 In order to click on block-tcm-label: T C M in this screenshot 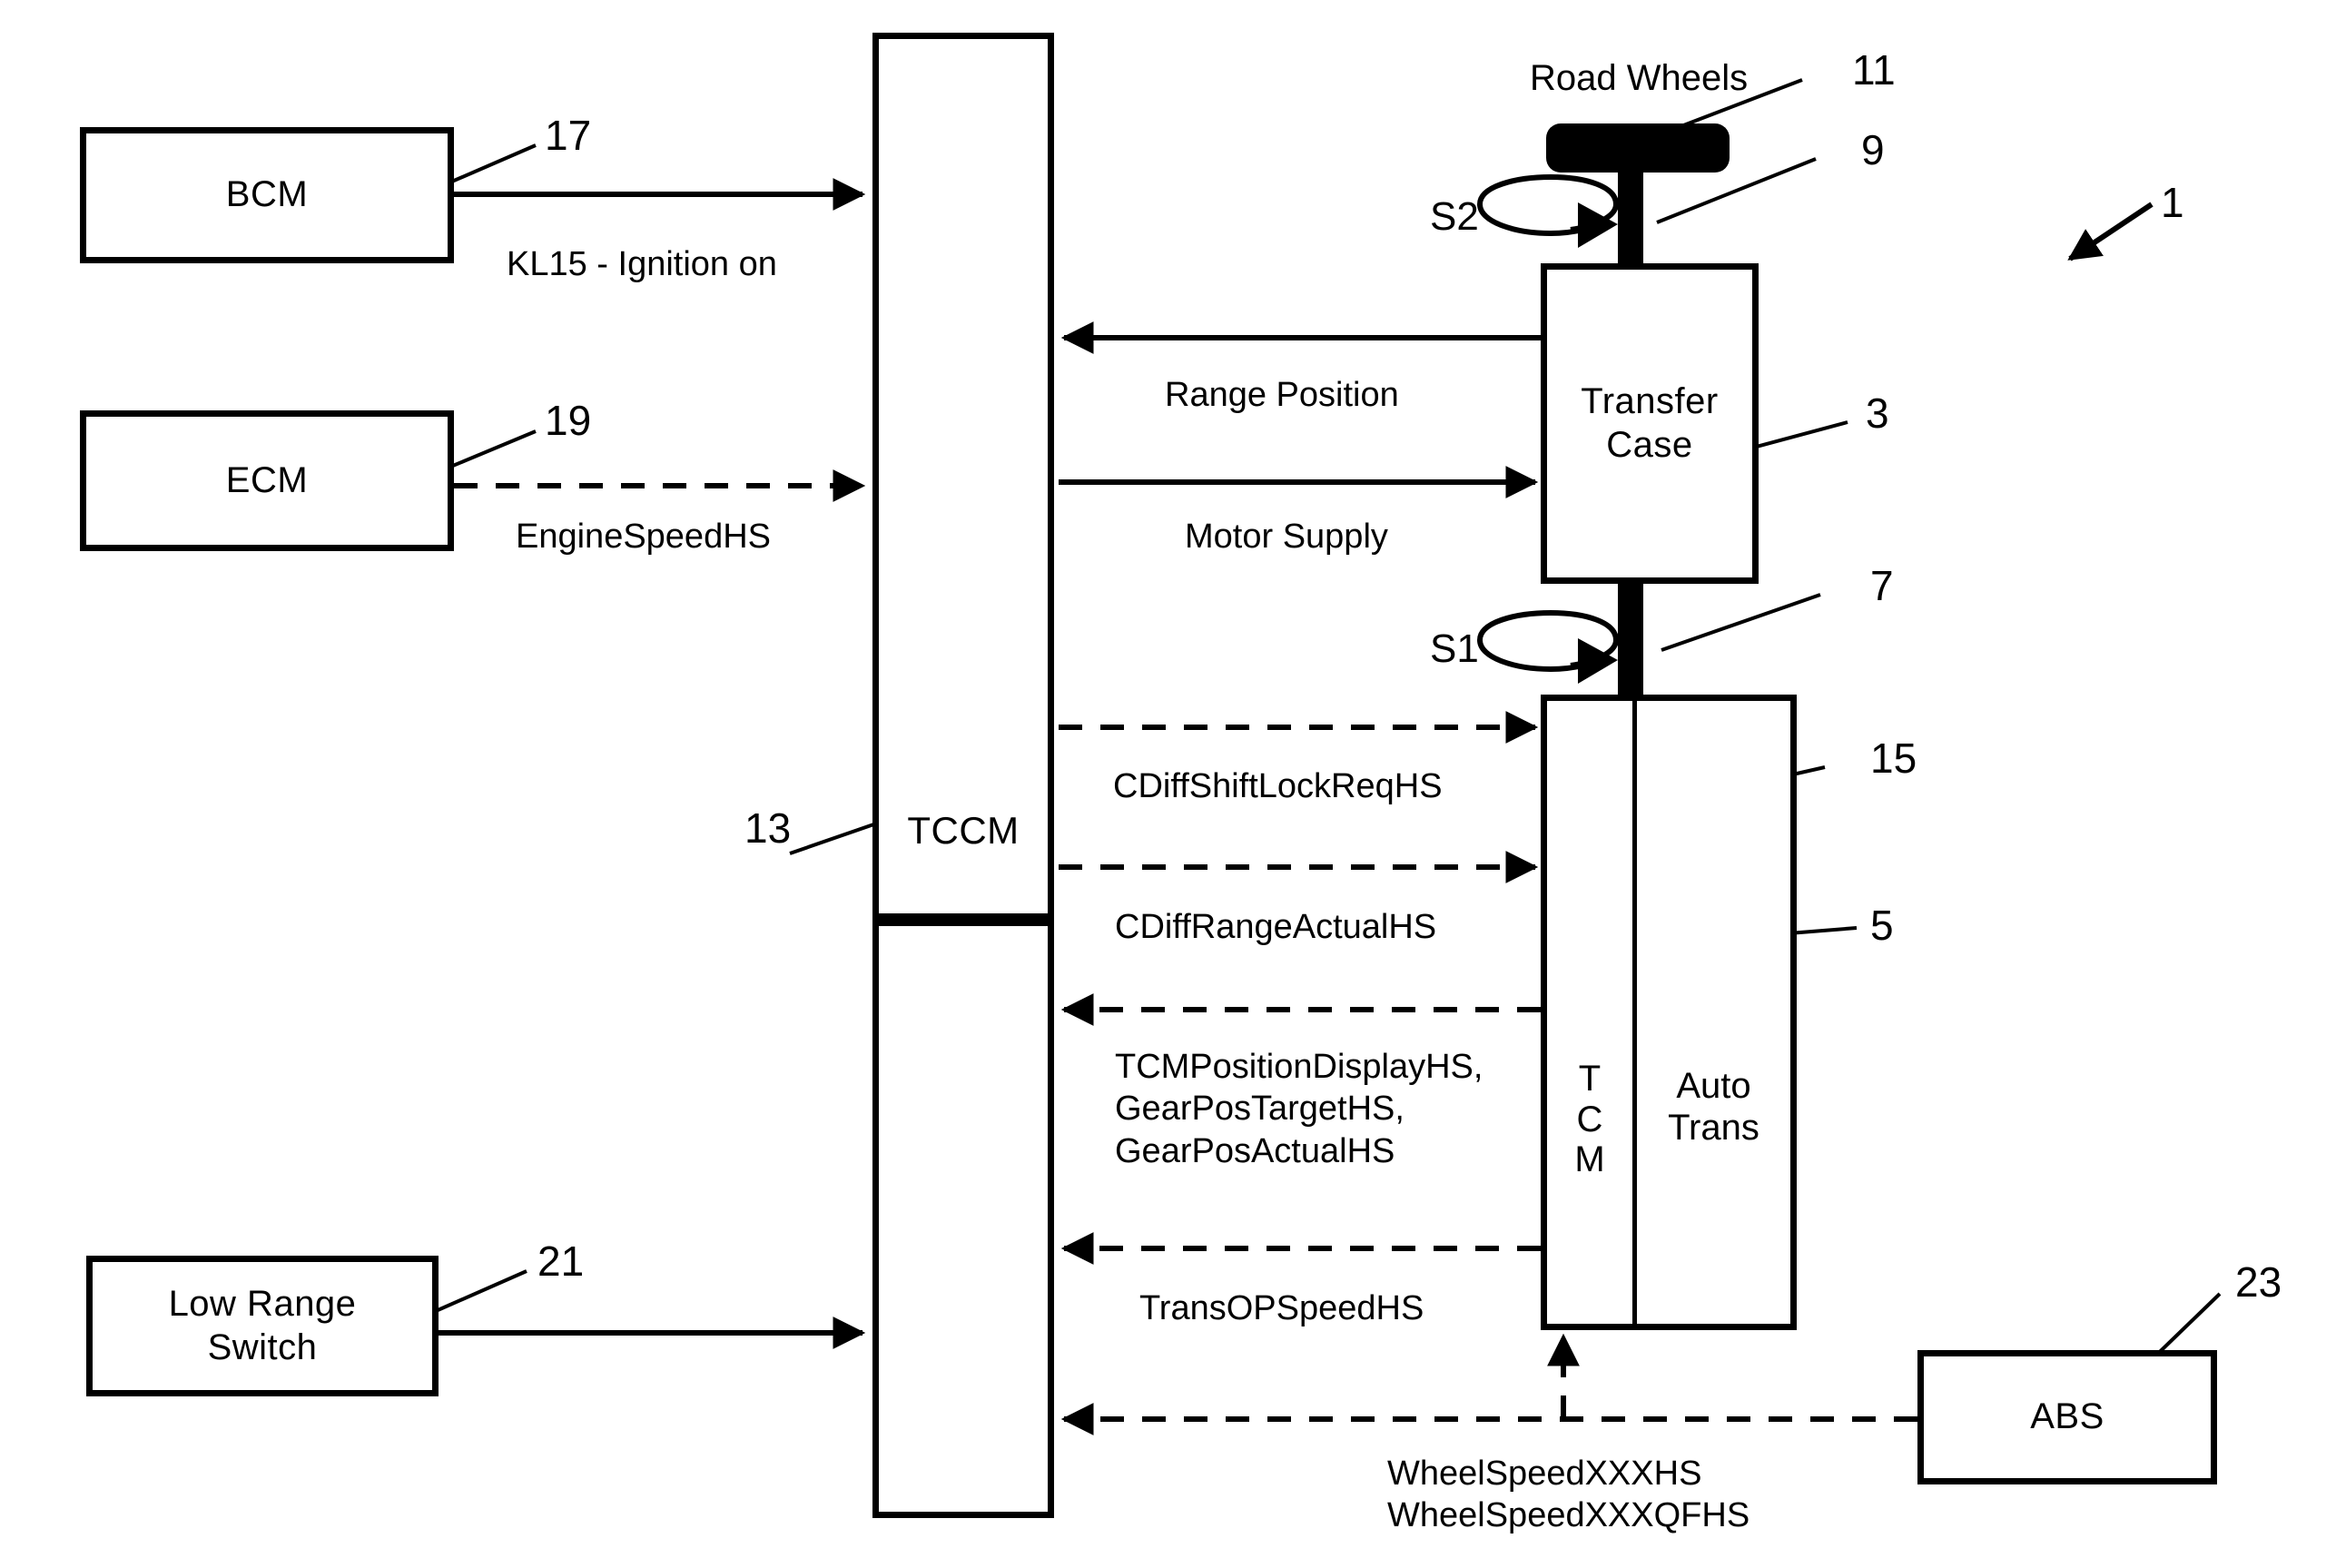, I will do `click(1589, 1119)`.